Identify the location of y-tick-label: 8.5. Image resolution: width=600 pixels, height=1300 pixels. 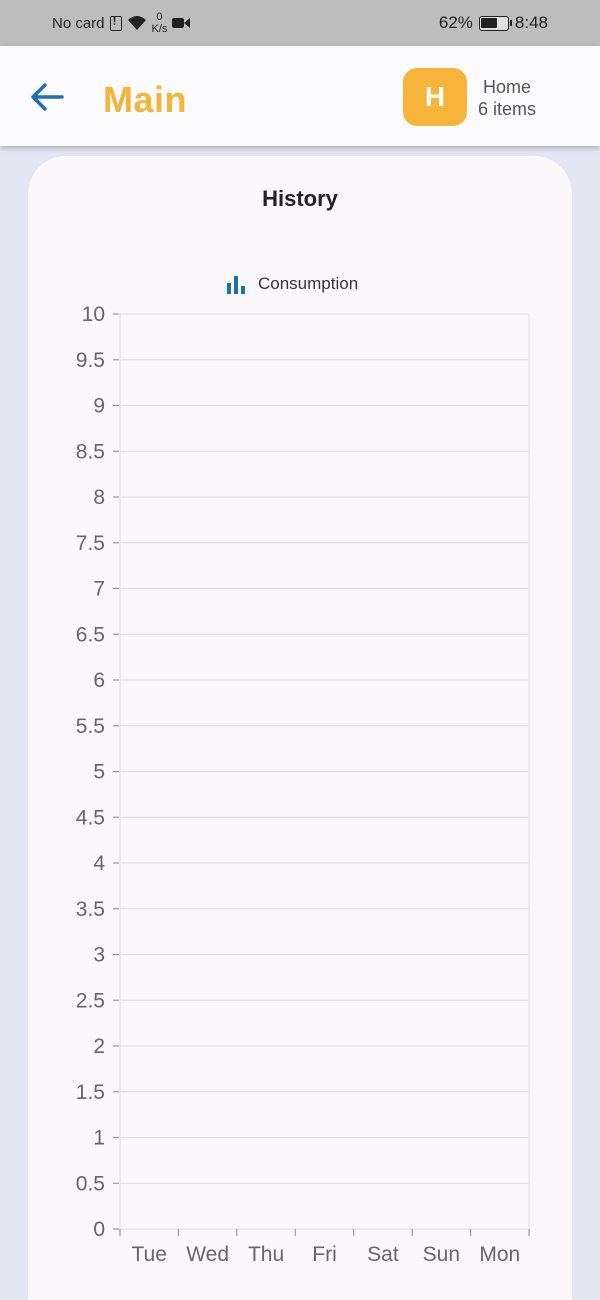
(90, 451).